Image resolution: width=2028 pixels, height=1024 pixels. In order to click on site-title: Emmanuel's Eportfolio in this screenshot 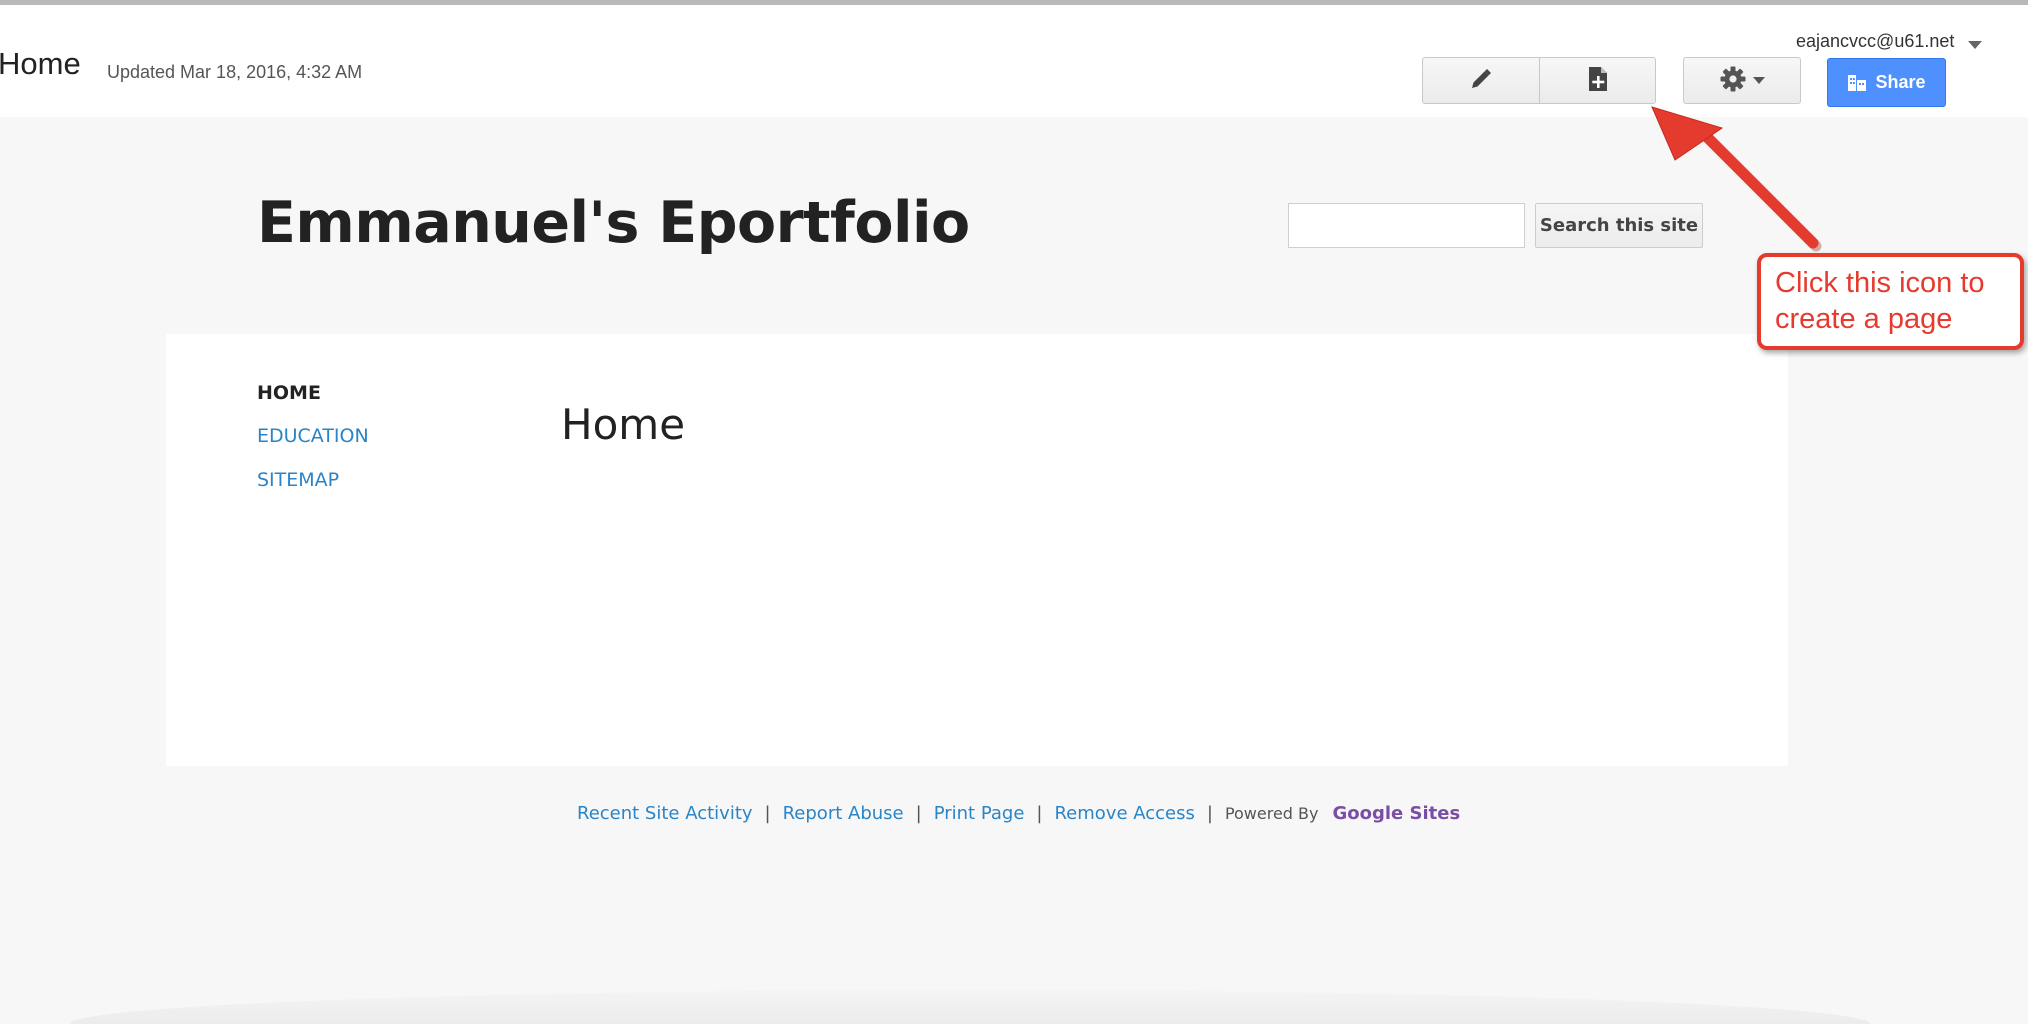, I will do `click(613, 223)`.